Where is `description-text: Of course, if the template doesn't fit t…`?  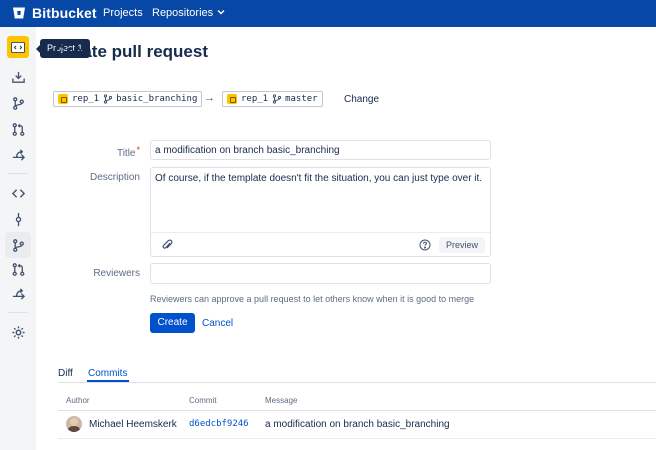
description-text: Of course, if the template doesn't fit t… is located at coordinates (318, 178).